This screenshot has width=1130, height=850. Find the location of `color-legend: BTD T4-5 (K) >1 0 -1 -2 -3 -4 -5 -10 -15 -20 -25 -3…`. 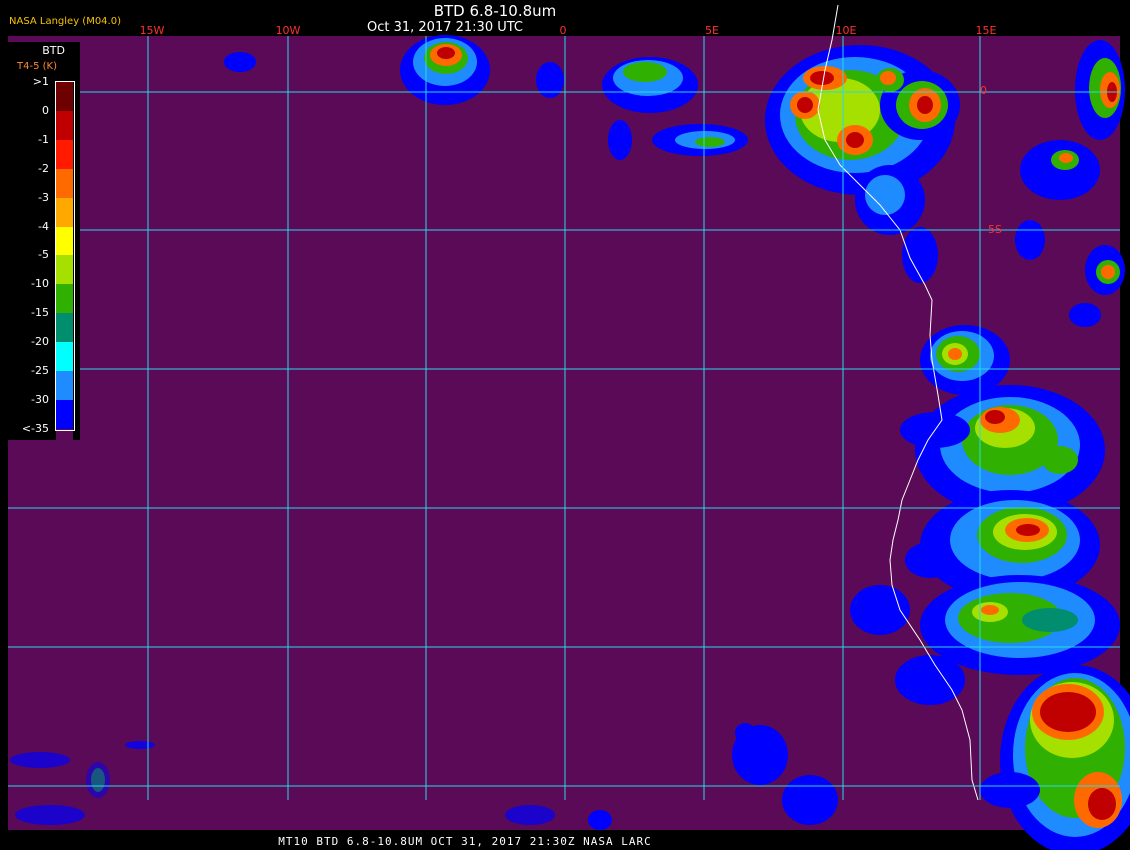

color-legend: BTD T4-5 (K) >1 0 -1 -2 -3 -4 -5 -10 -15 -20 -25 -3… is located at coordinates (43, 250).